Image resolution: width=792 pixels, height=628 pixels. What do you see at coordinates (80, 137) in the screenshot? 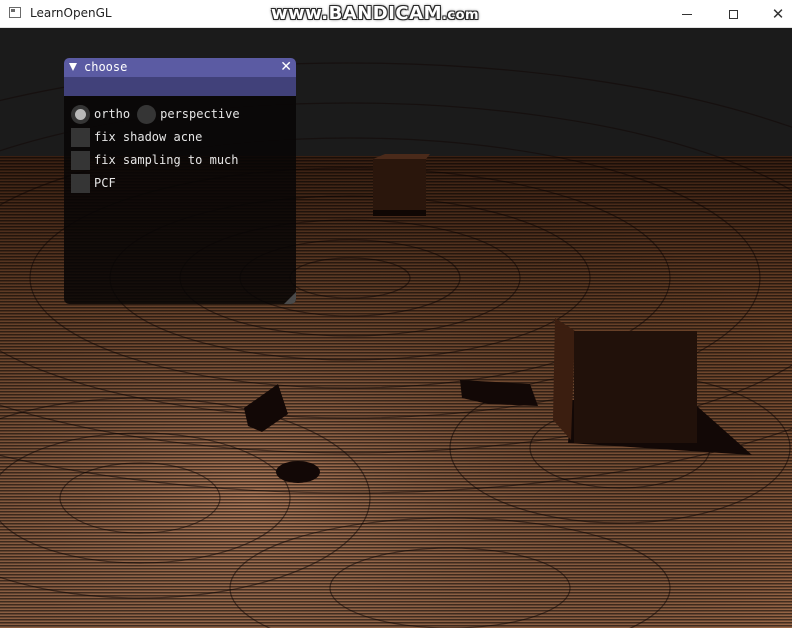
I see `fix-shadow-acne-checkbox` at bounding box center [80, 137].